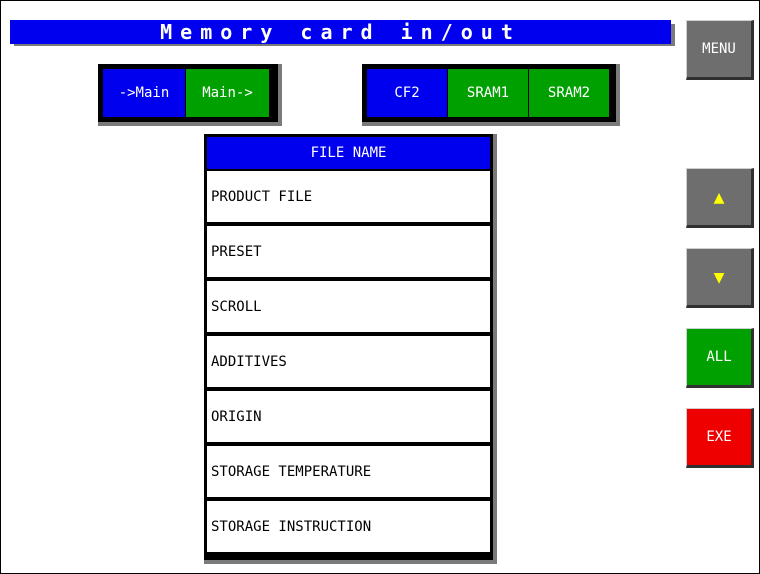 Image resolution: width=760 pixels, height=574 pixels. I want to click on file-row-label: STORAGE INSTRUCTION, so click(291, 526).